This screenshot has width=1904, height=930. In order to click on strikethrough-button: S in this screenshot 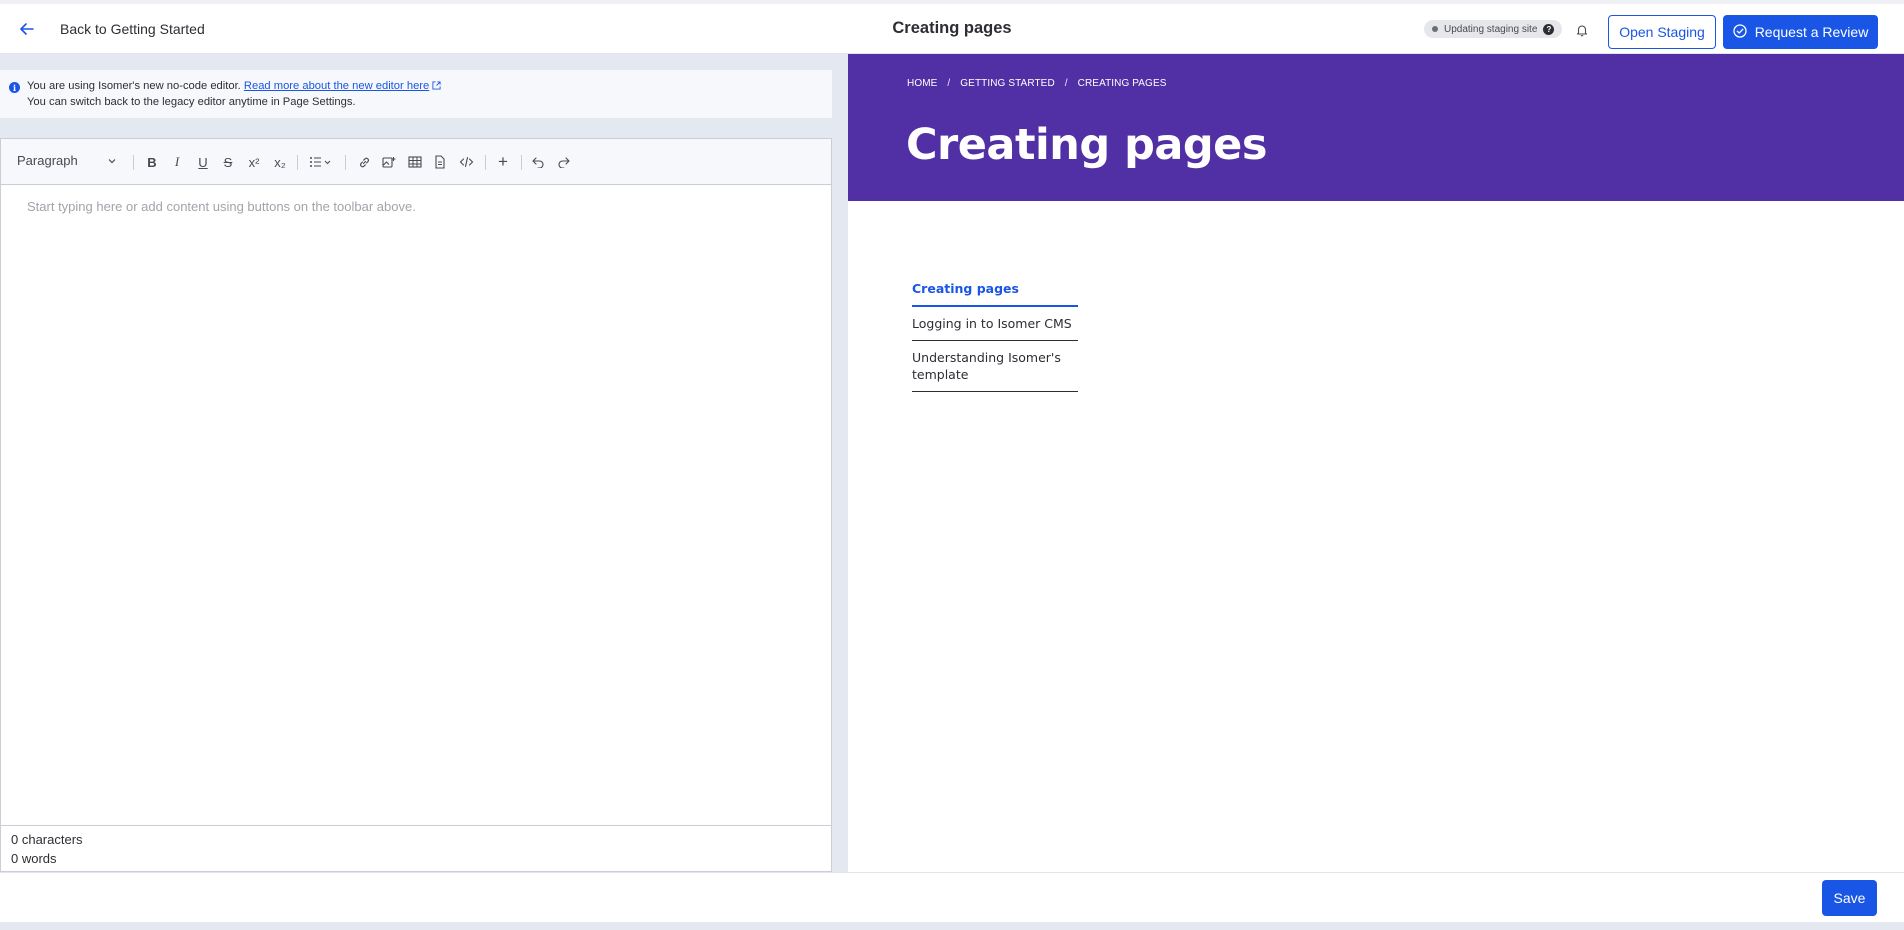, I will do `click(228, 162)`.